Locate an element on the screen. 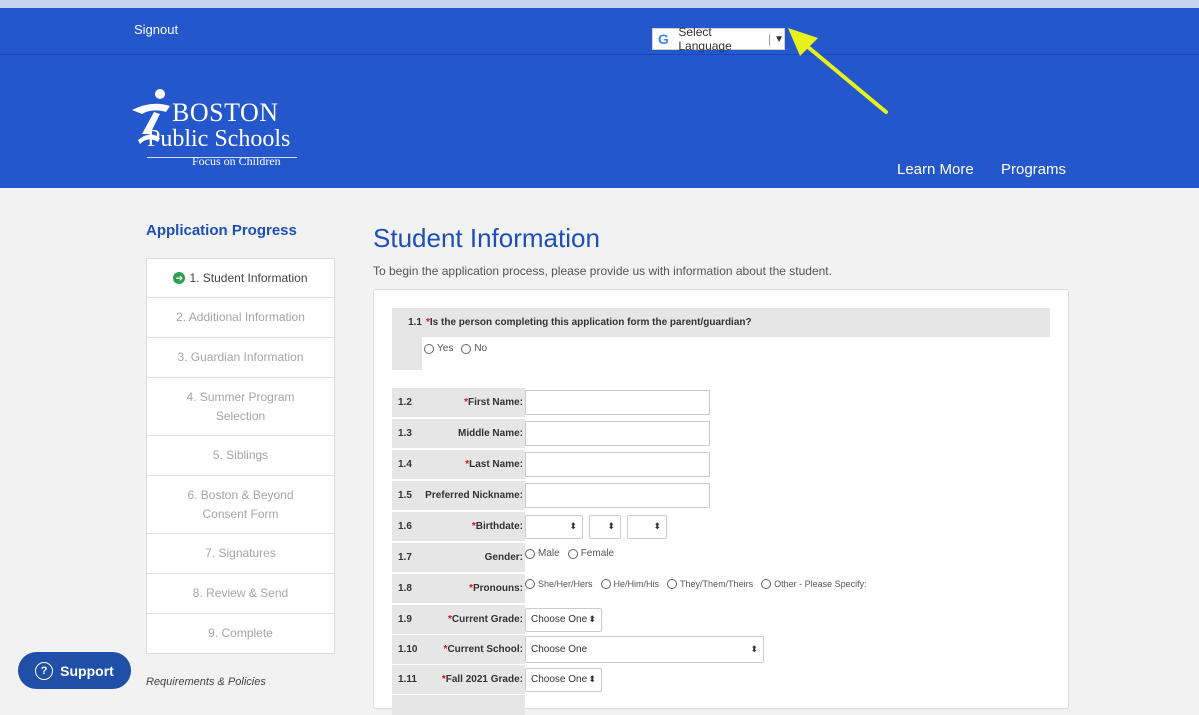 The image size is (1199, 715). step-siblings: 5. Siblings is located at coordinates (240, 456).